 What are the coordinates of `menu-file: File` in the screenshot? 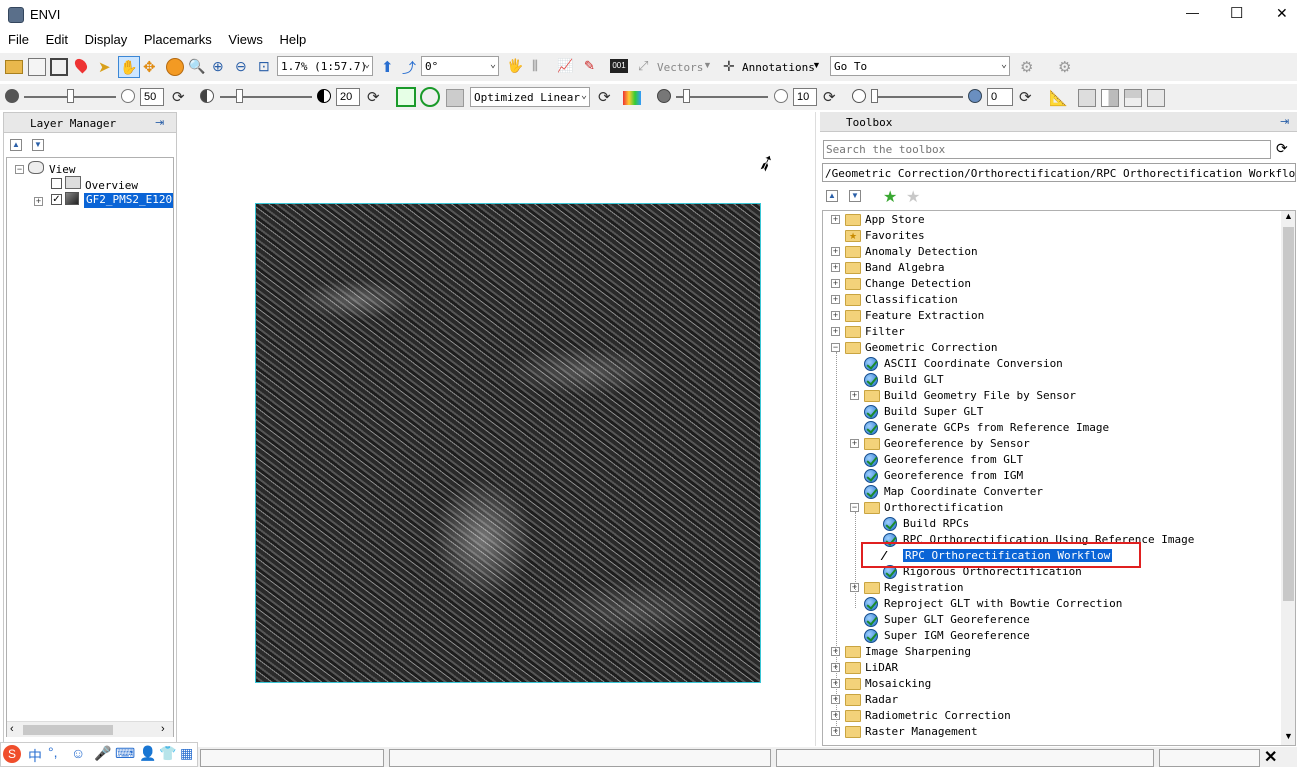 It's located at (14, 40).